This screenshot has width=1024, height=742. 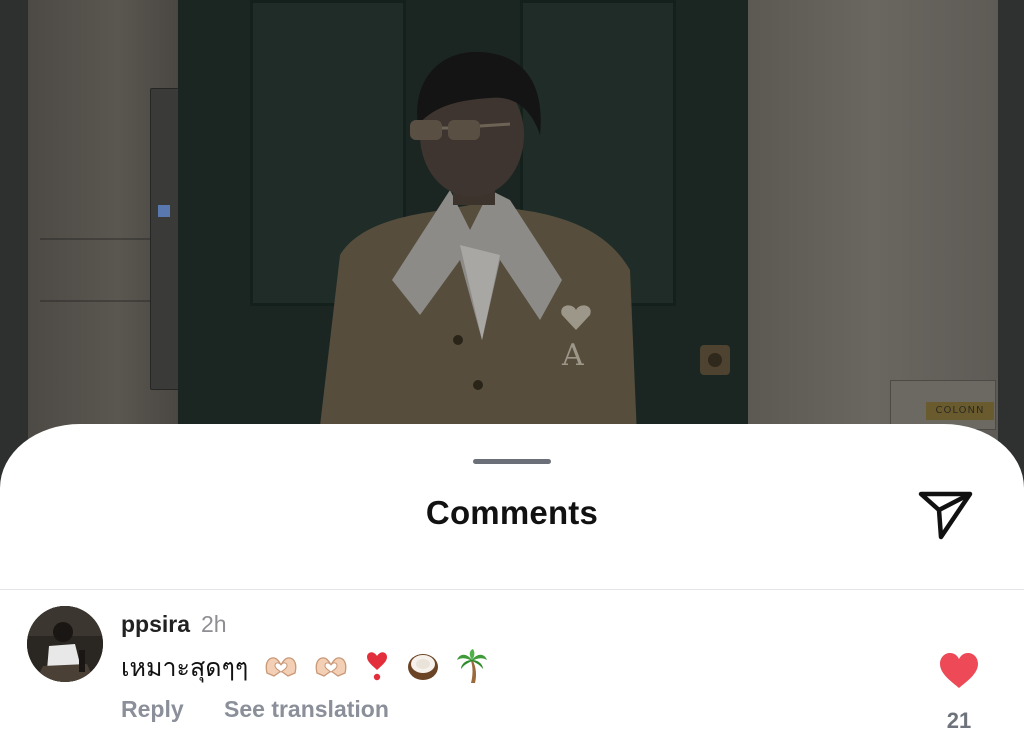 I want to click on reply-button: Reply, so click(x=152, y=709).